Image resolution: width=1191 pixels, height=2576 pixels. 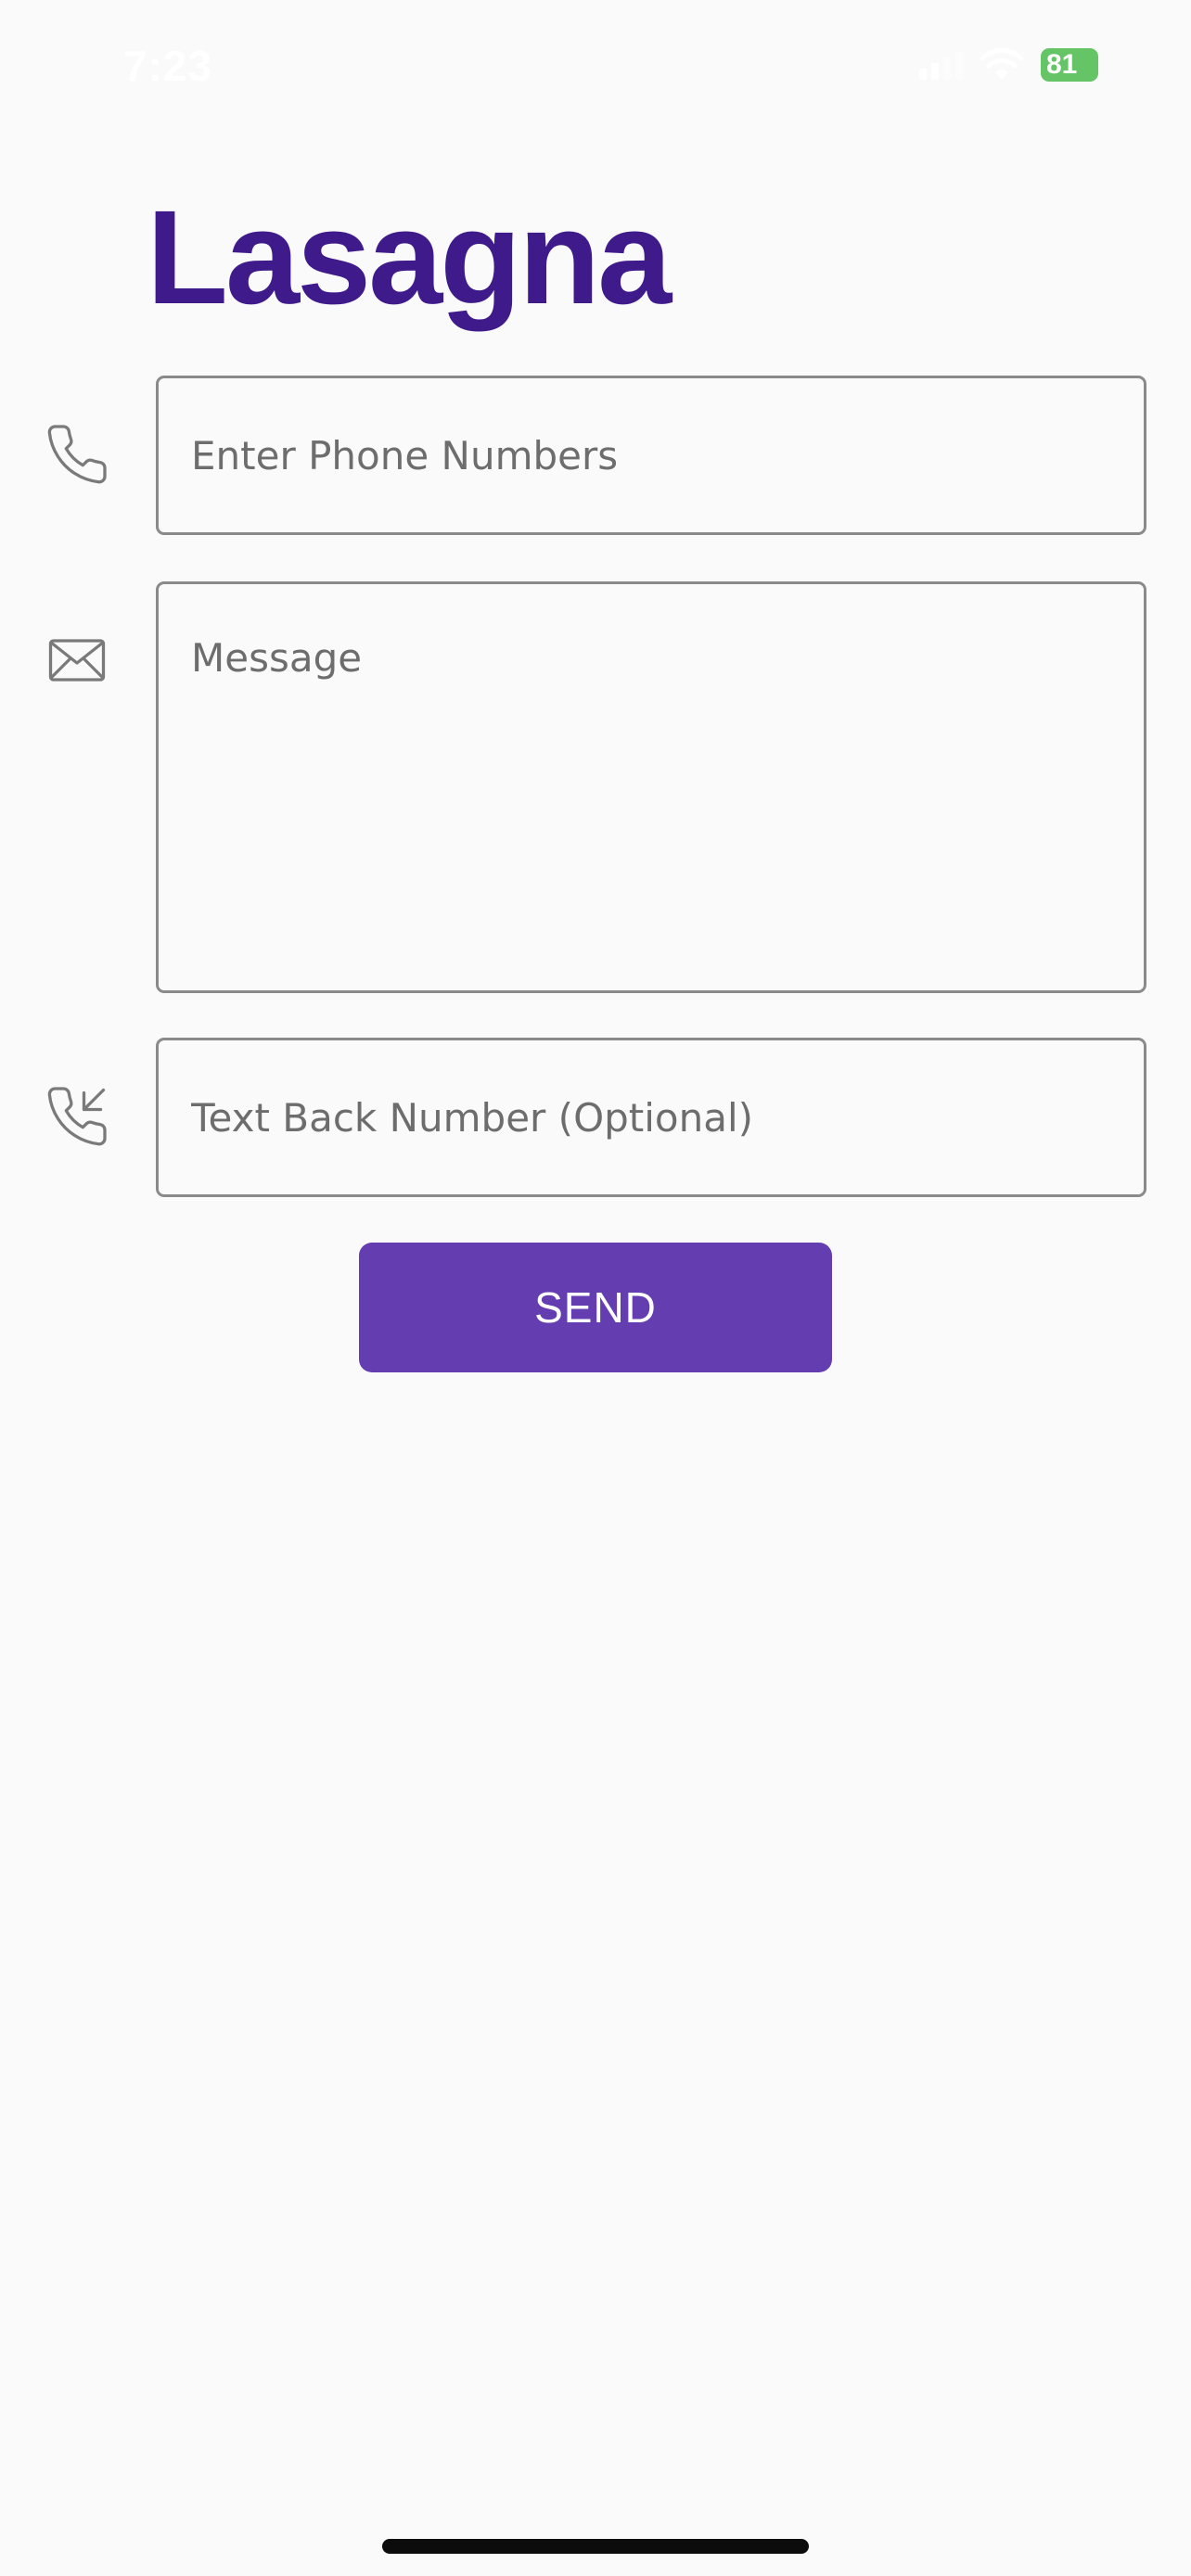 What do you see at coordinates (168, 66) in the screenshot?
I see `status-time: 7:23` at bounding box center [168, 66].